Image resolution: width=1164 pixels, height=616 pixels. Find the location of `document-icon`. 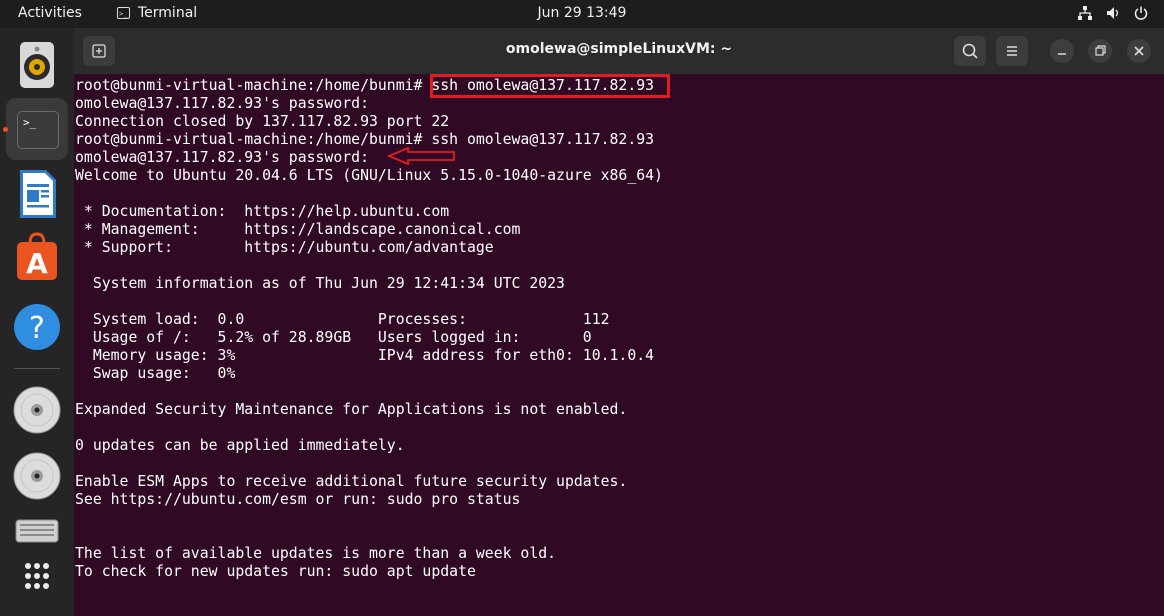

document-icon is located at coordinates (38, 194).